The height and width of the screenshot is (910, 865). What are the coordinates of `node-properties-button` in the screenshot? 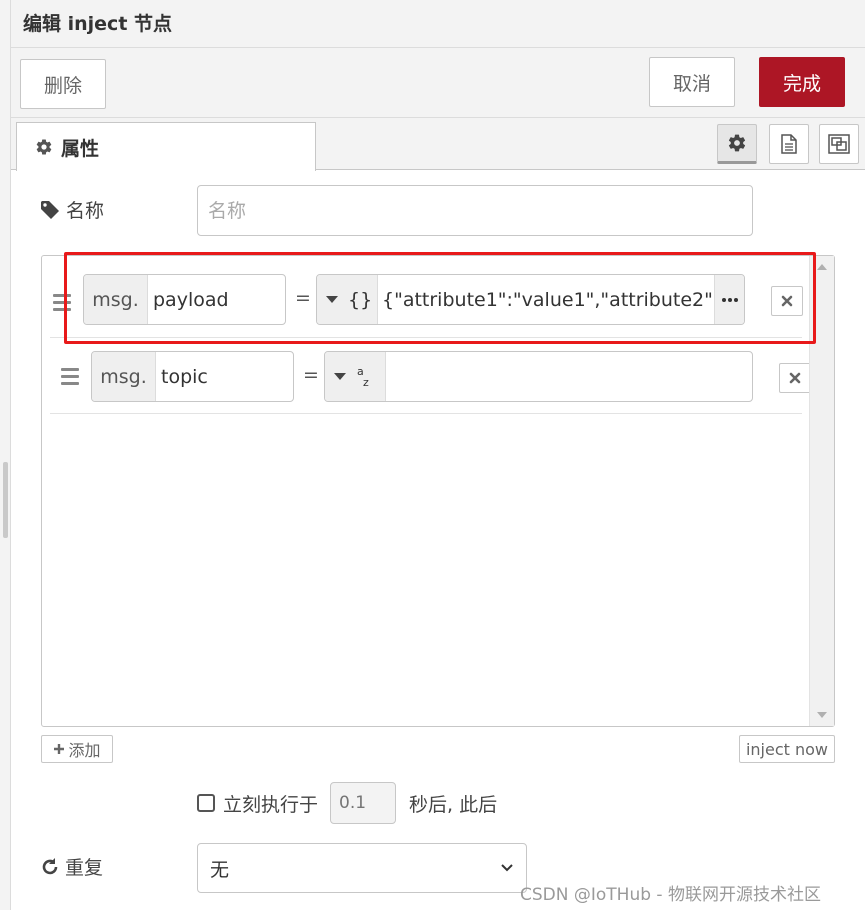 It's located at (737, 144).